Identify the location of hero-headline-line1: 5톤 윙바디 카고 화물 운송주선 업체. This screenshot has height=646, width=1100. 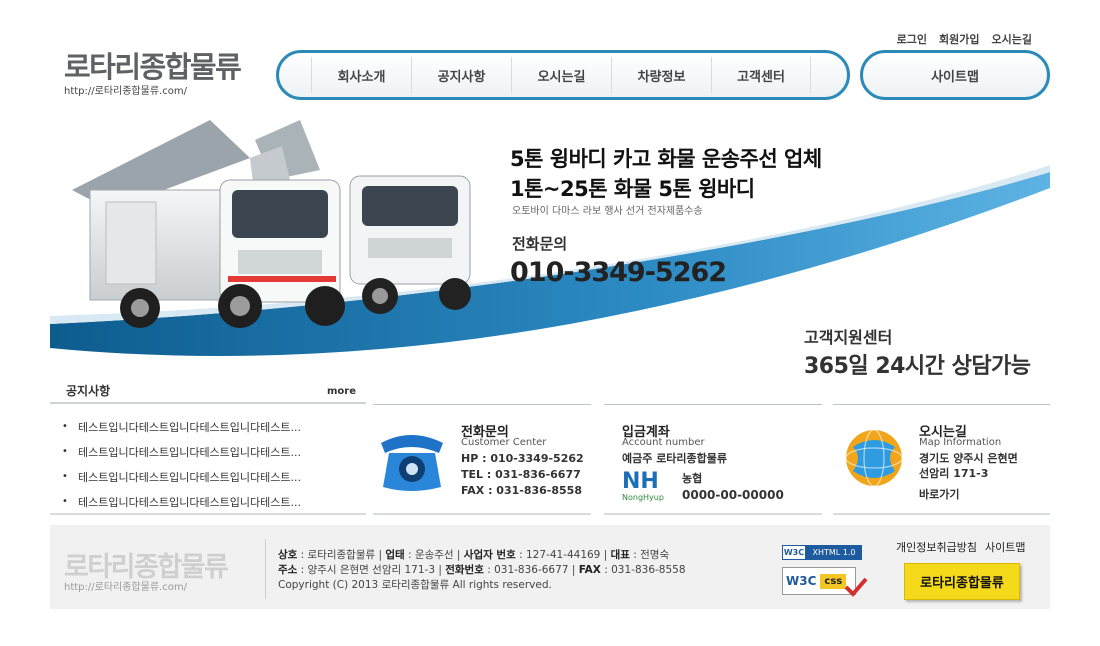
(666, 159).